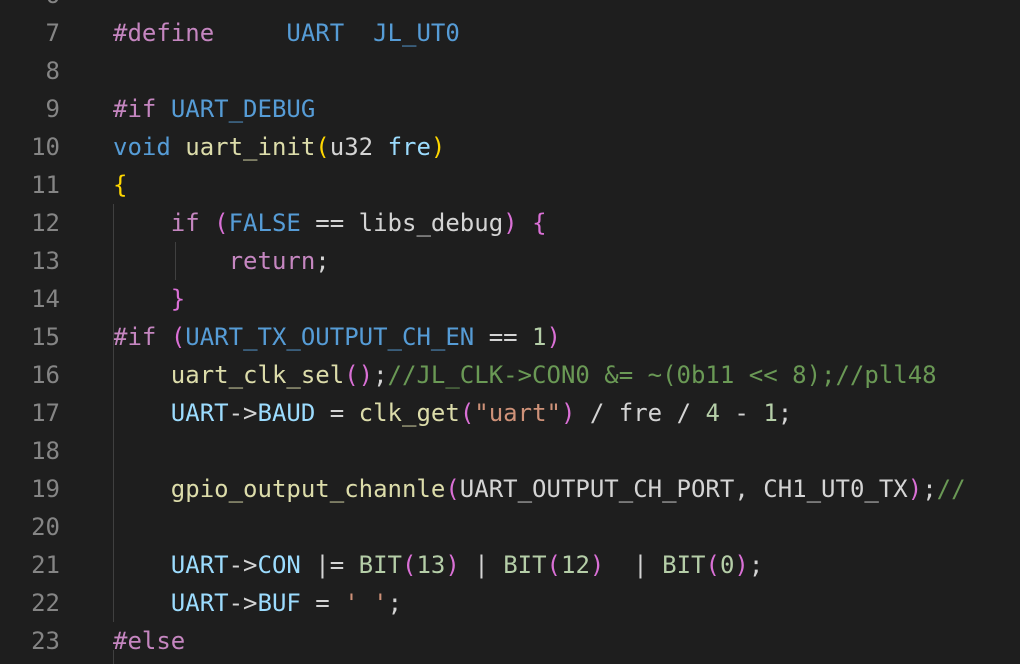 The image size is (1020, 664). I want to click on code-token: 4, so click(712, 413).